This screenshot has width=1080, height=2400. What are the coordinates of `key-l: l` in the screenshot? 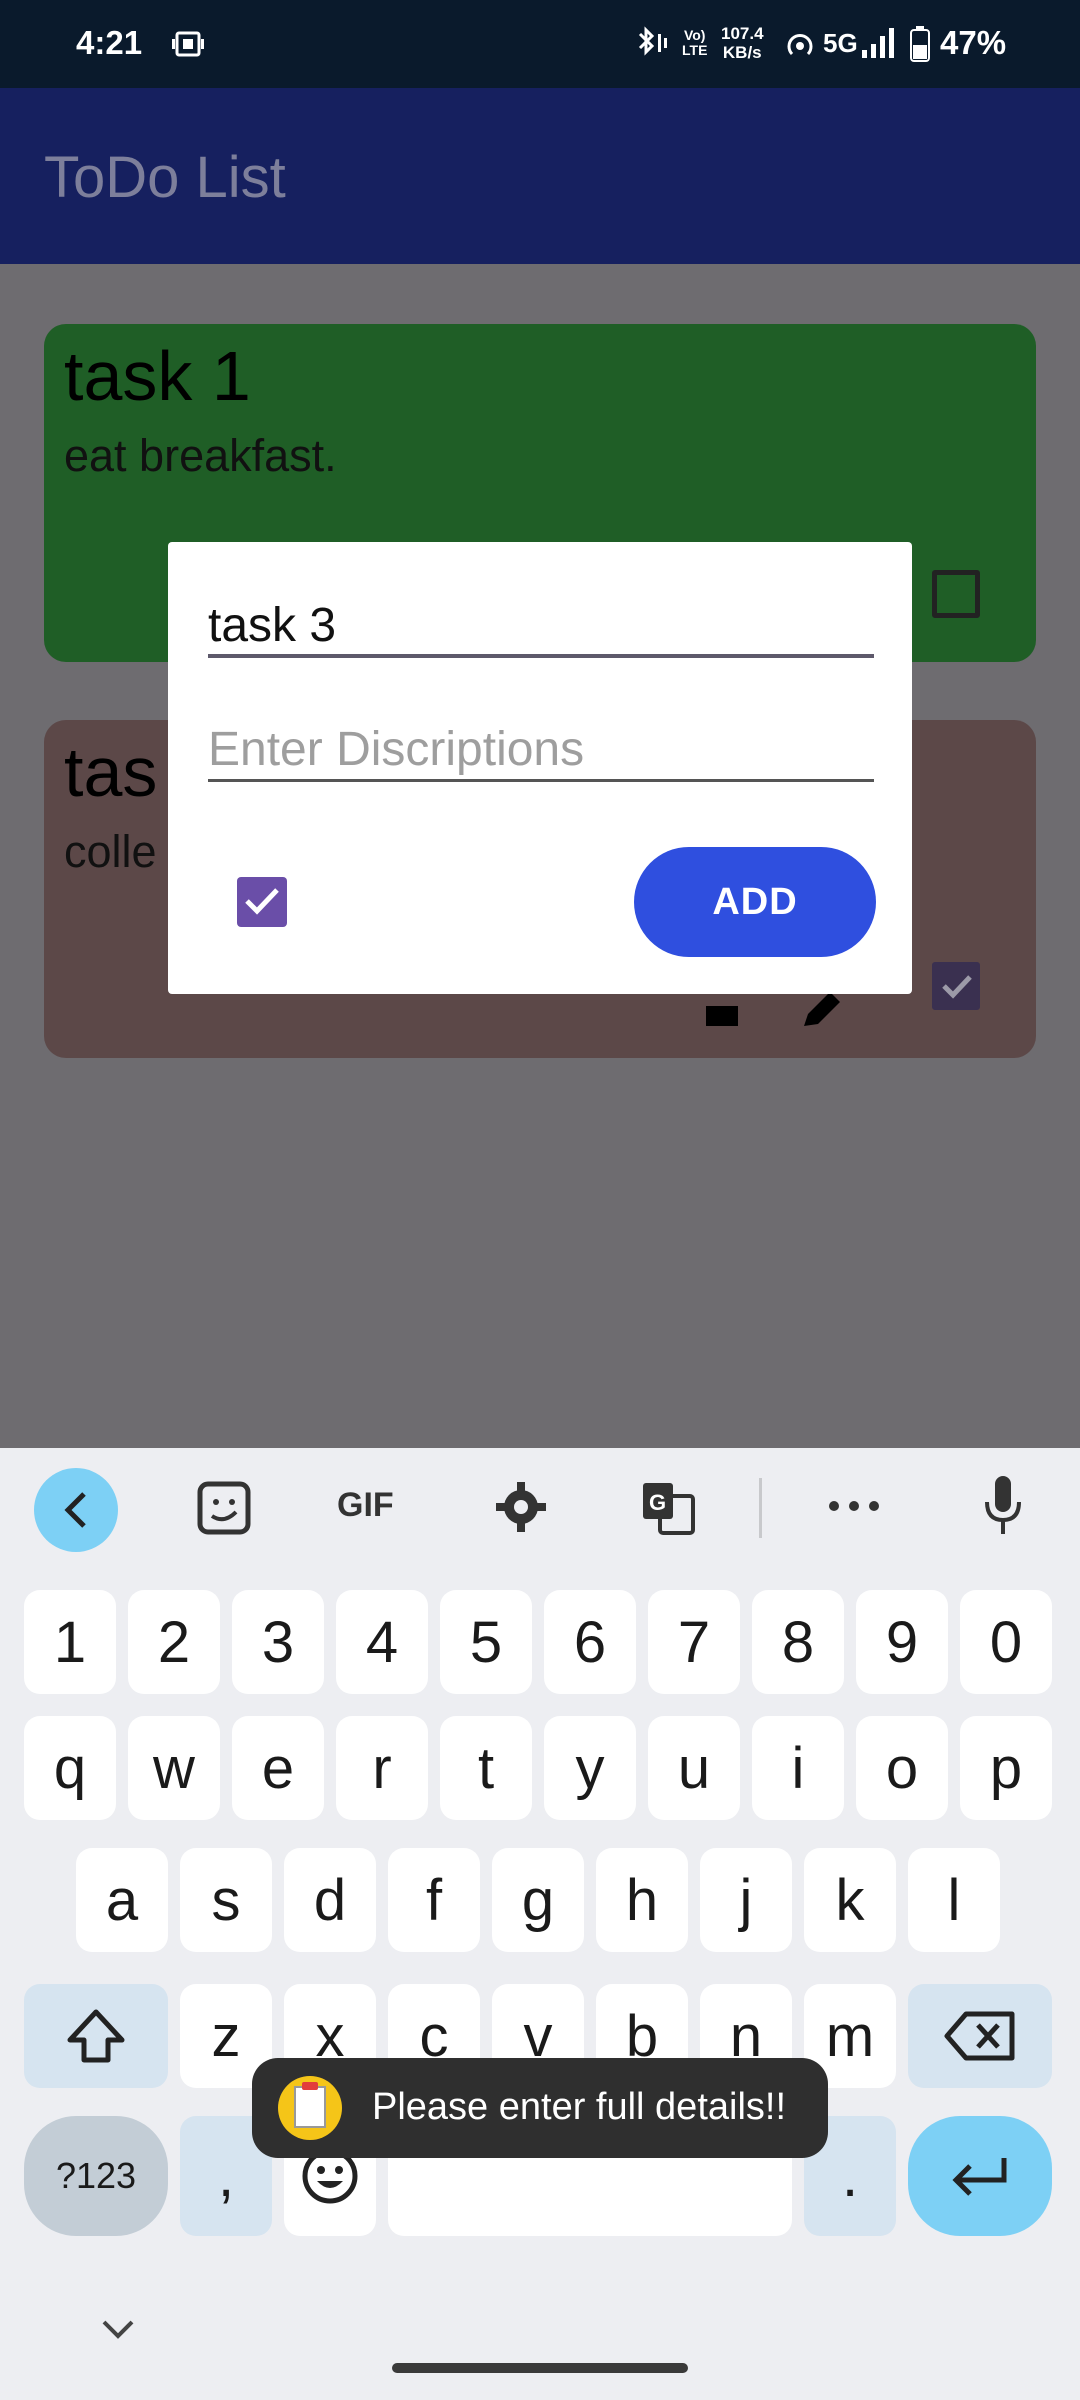 It's located at (954, 1900).